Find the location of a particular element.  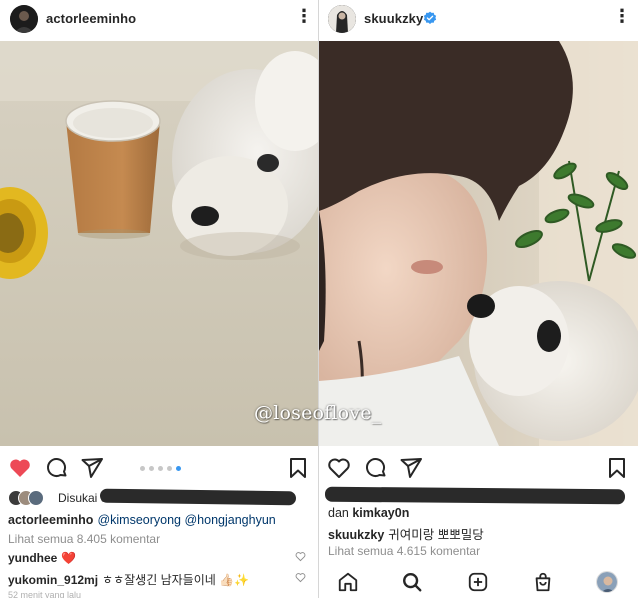

comment-username: yukomin_912mj is located at coordinates (53, 580).